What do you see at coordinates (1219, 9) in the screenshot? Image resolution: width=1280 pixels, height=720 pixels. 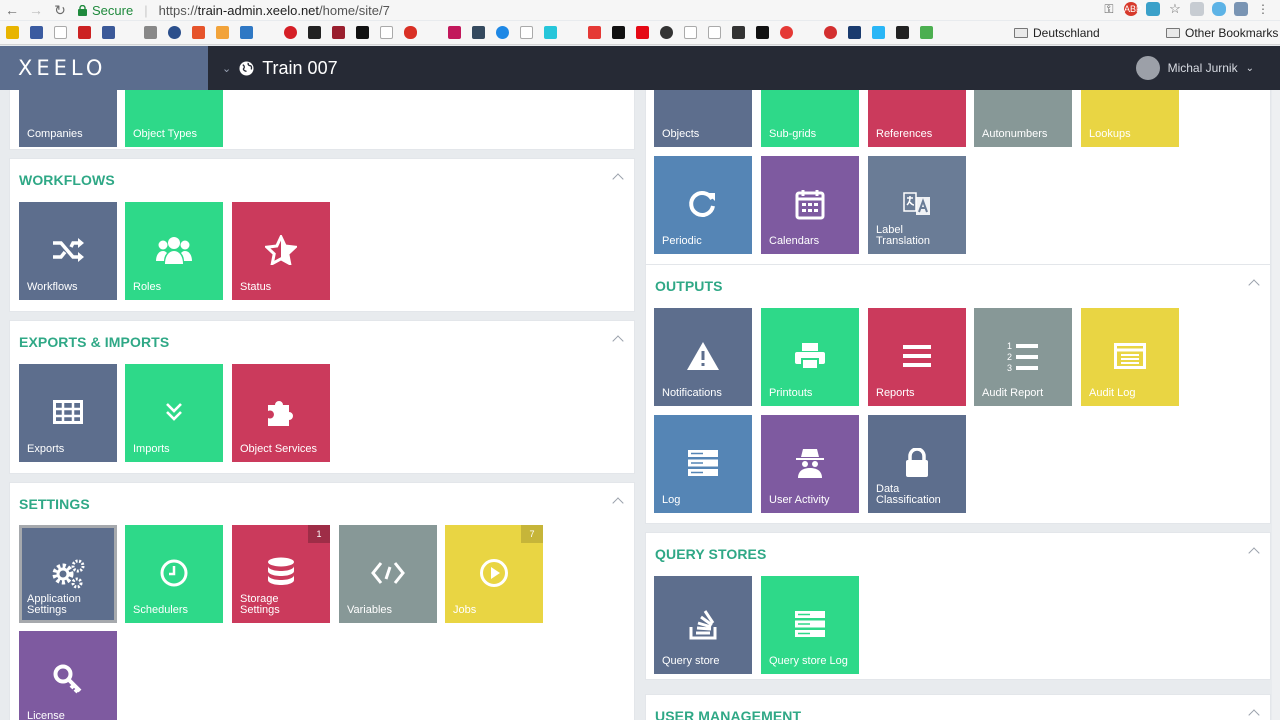 I see `cloud-icon` at bounding box center [1219, 9].